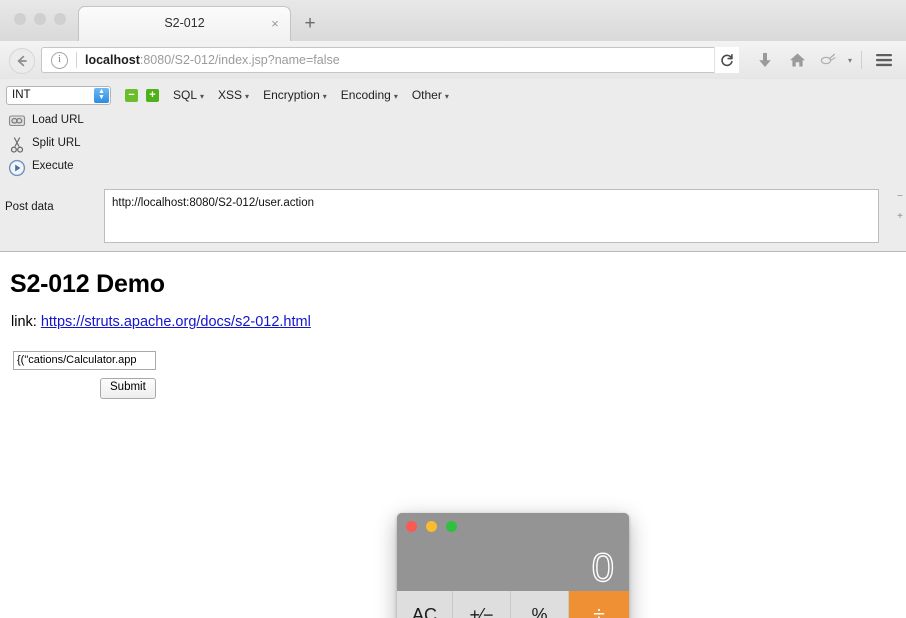  Describe the element at coordinates (900, 217) in the screenshot. I see `url-grow-button: +` at that location.